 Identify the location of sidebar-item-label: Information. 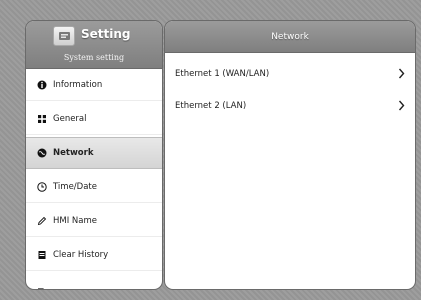
(78, 84).